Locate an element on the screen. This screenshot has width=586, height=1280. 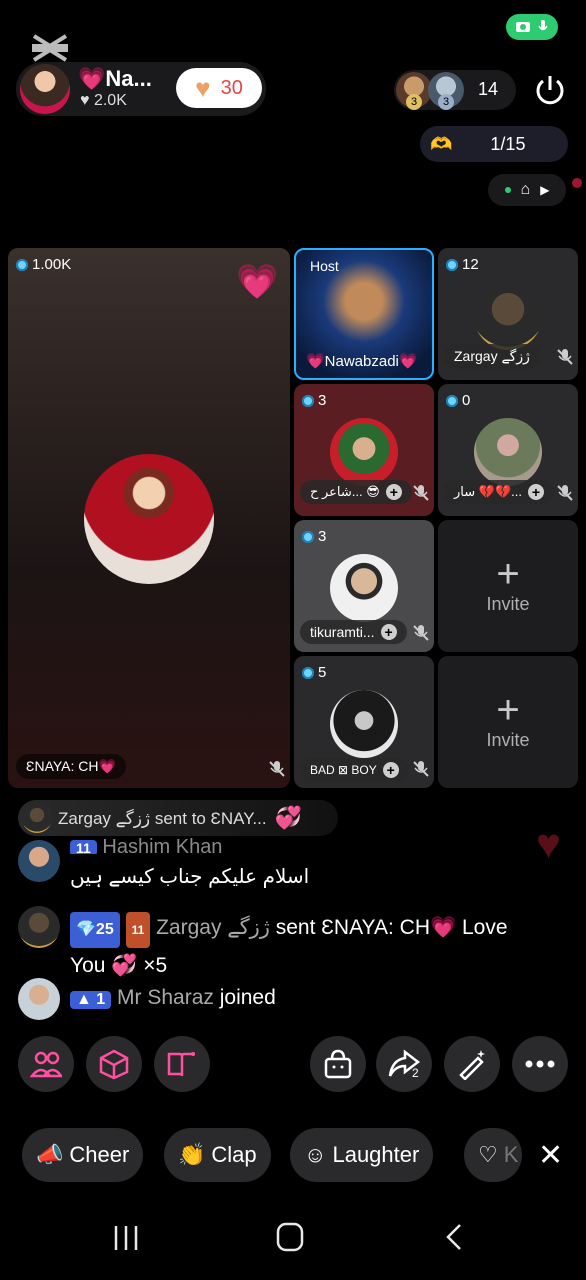
host-label: Host is located at coordinates (324, 266).